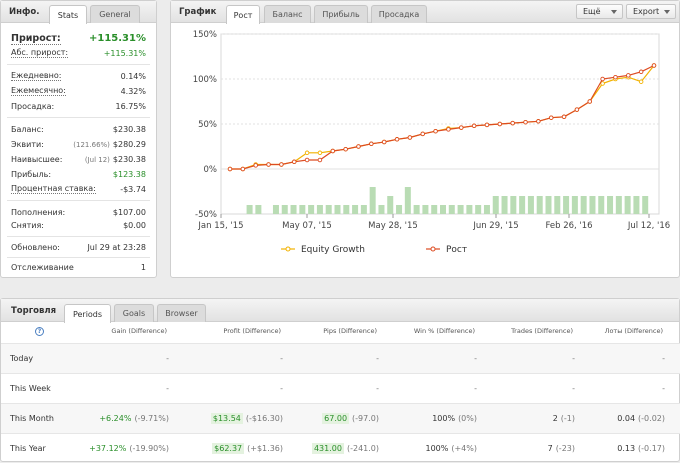 This screenshot has height=463, width=680. Describe the element at coordinates (36, 76) in the screenshot. I see `daily-label: Ежедневно:` at that location.